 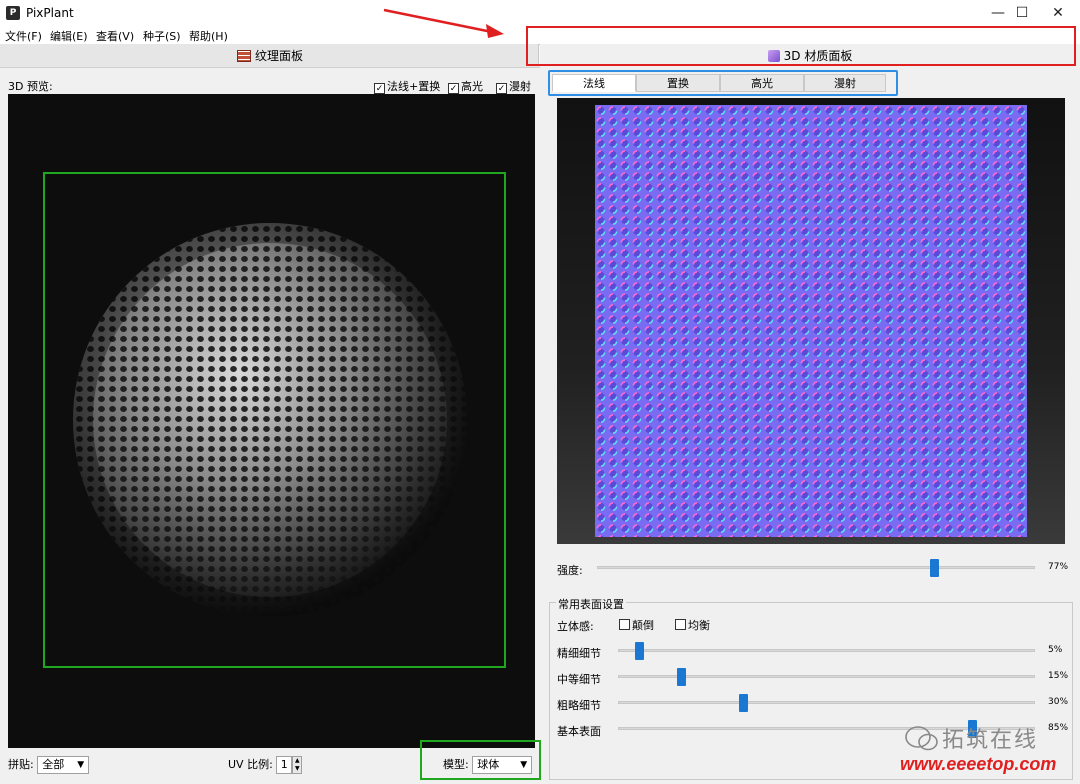 I want to click on map-tabs: 法线 置换 高光 漫射, so click(x=723, y=83).